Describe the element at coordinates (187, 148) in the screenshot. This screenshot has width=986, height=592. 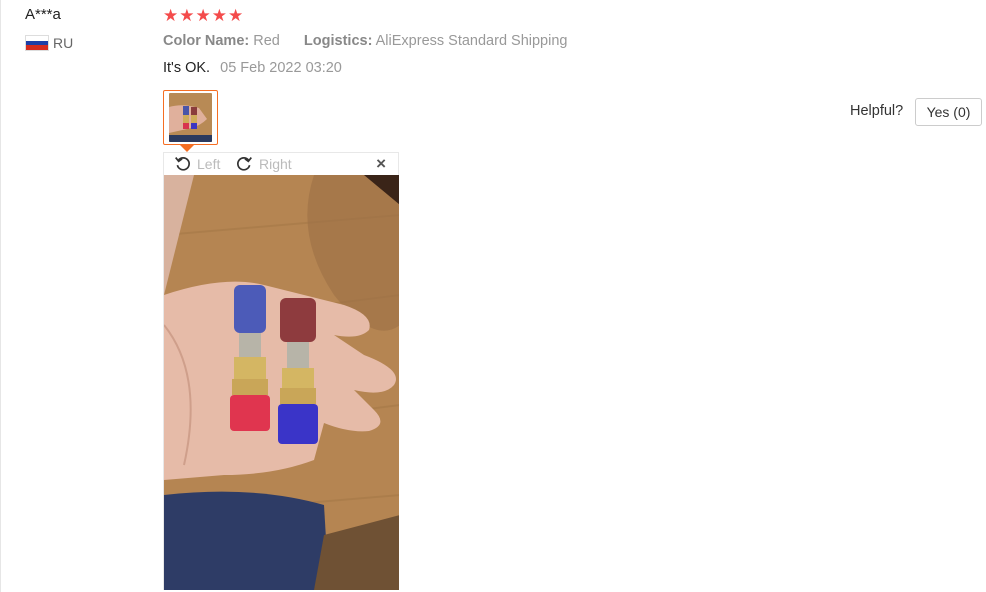
I see `thumbnail-pointer` at that location.